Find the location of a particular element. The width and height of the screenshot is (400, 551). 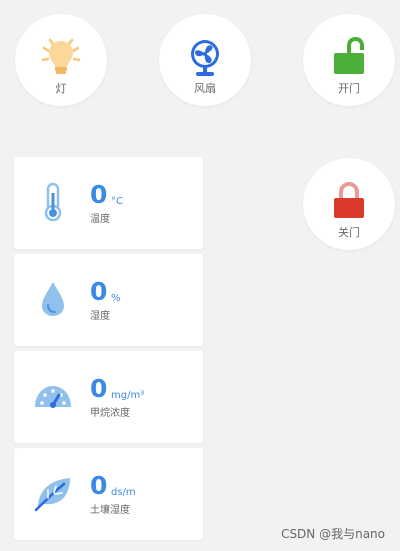

lightbulb-icon is located at coordinates (61, 57).